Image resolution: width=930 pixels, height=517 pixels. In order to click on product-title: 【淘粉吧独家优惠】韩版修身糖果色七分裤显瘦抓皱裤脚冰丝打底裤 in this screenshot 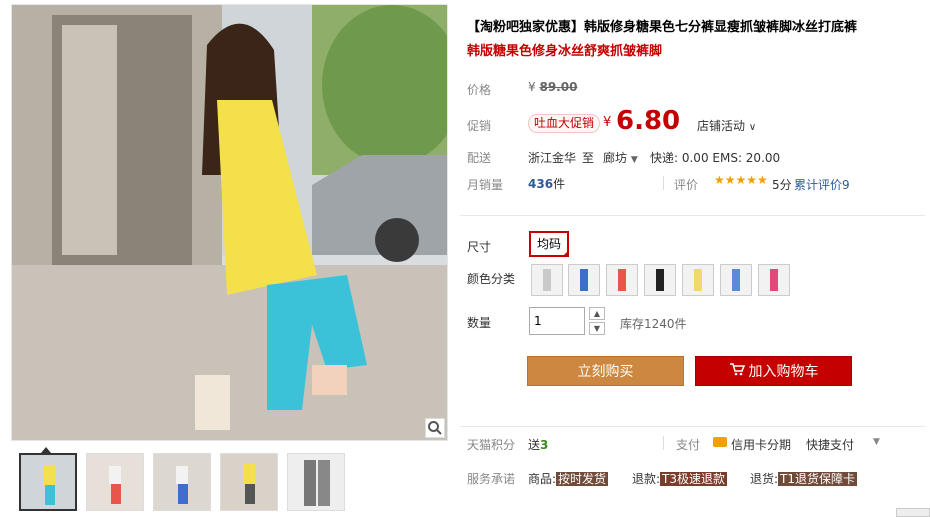, I will do `click(662, 27)`.